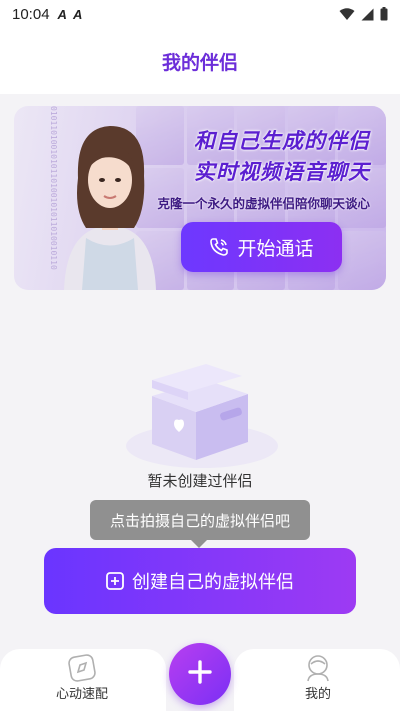 The height and width of the screenshot is (711, 400). Describe the element at coordinates (200, 481) in the screenshot. I see `empty-state-message: 暂未创建过伴侣` at that location.